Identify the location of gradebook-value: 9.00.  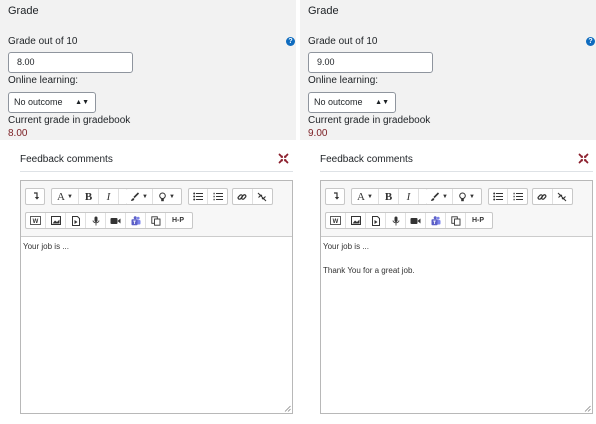
(318, 133).